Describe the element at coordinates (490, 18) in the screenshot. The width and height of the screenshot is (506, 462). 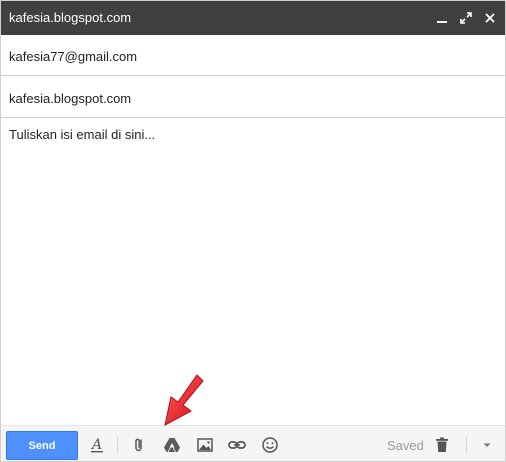
I see `close-icon` at that location.